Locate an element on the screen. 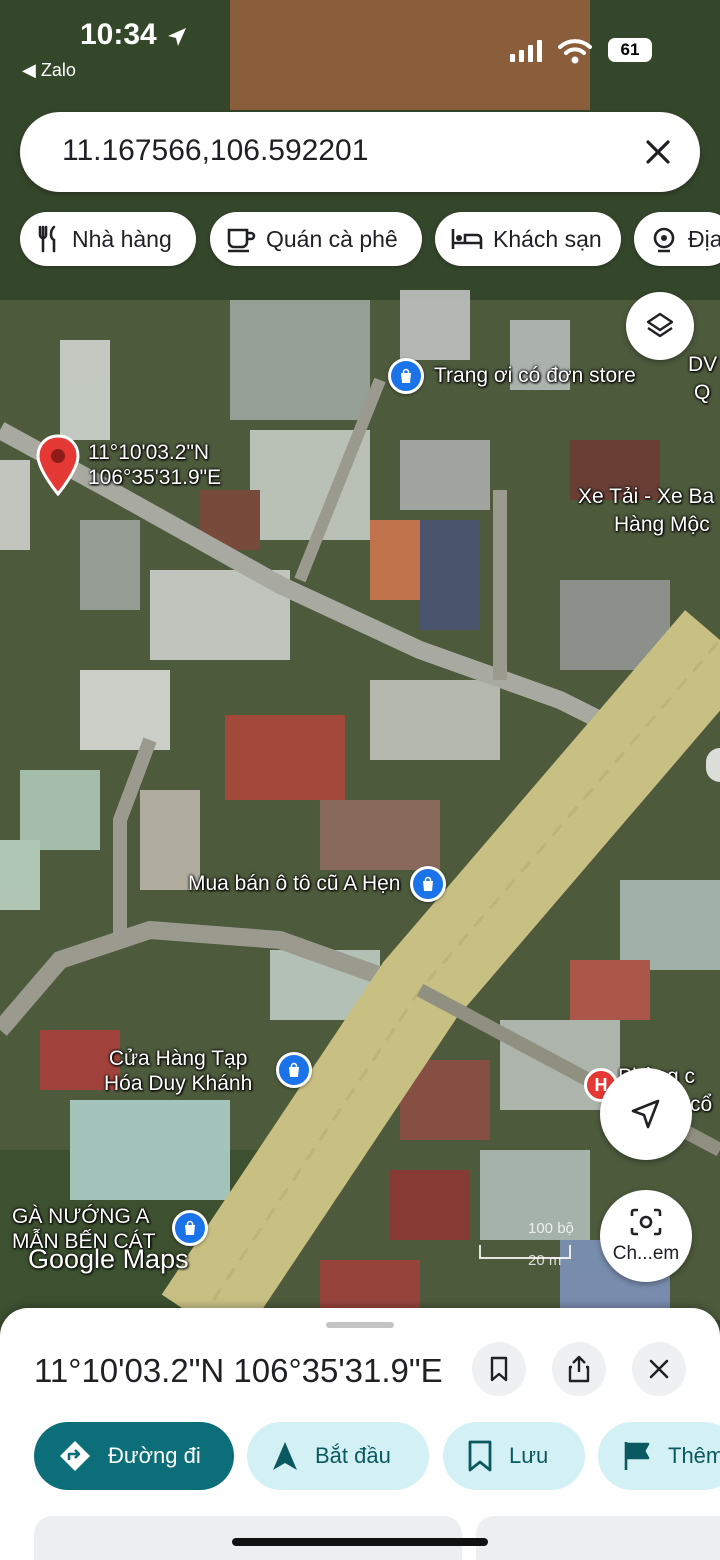 This screenshot has height=1560, width=720. place-title: 11°10'03.2"N 106°35'31.9"E is located at coordinates (238, 1370).